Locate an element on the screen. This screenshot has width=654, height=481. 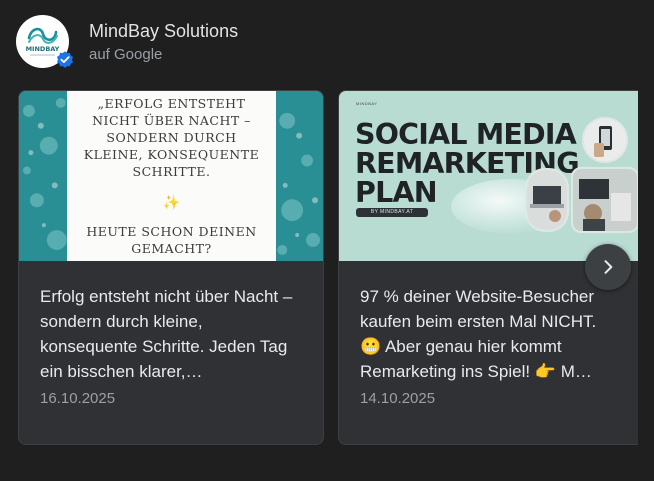
avatar: MINDBAY is located at coordinates (44, 41).